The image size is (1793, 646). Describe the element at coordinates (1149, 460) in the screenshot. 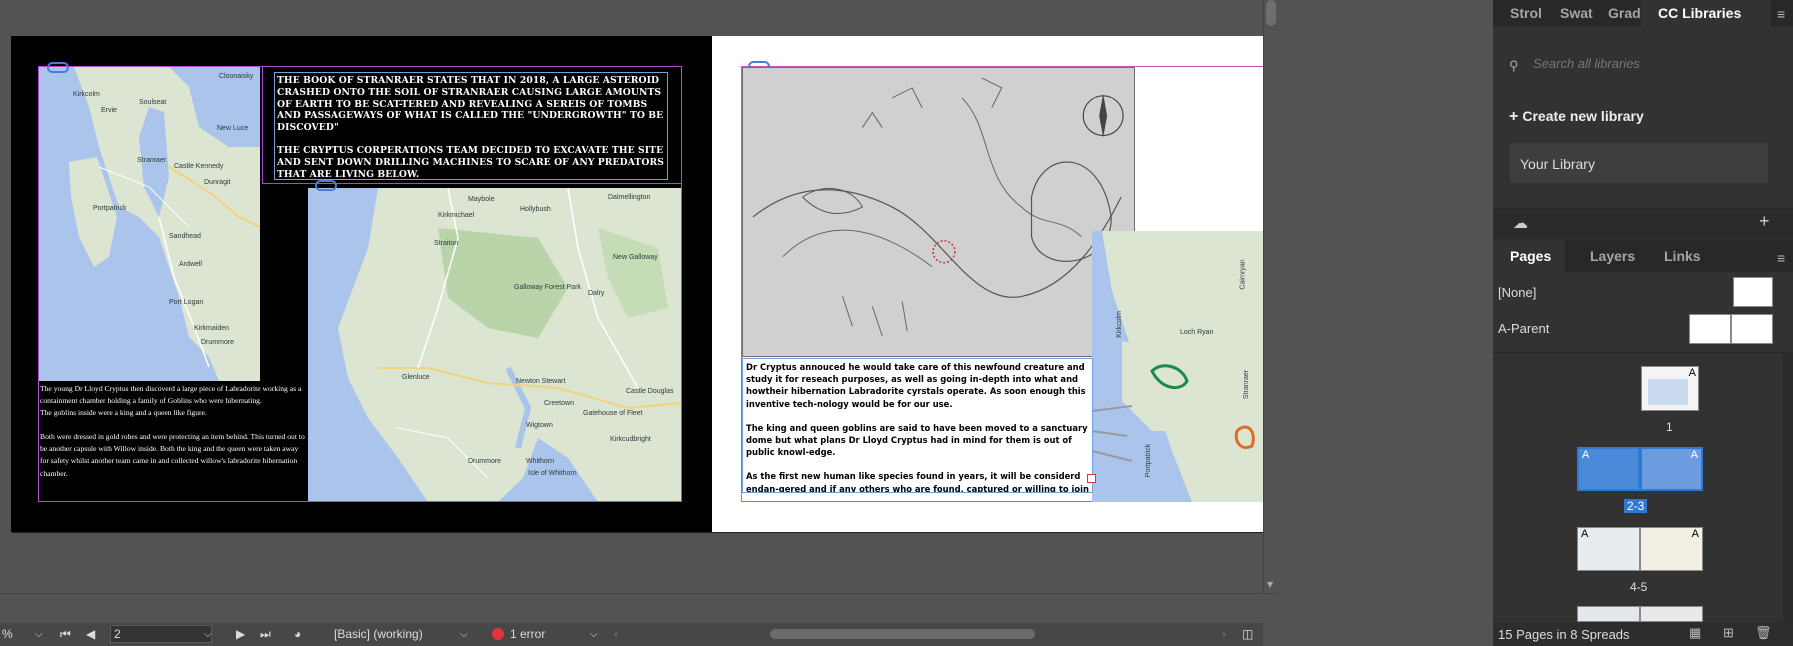

I see `map-label: Portpatrick` at that location.